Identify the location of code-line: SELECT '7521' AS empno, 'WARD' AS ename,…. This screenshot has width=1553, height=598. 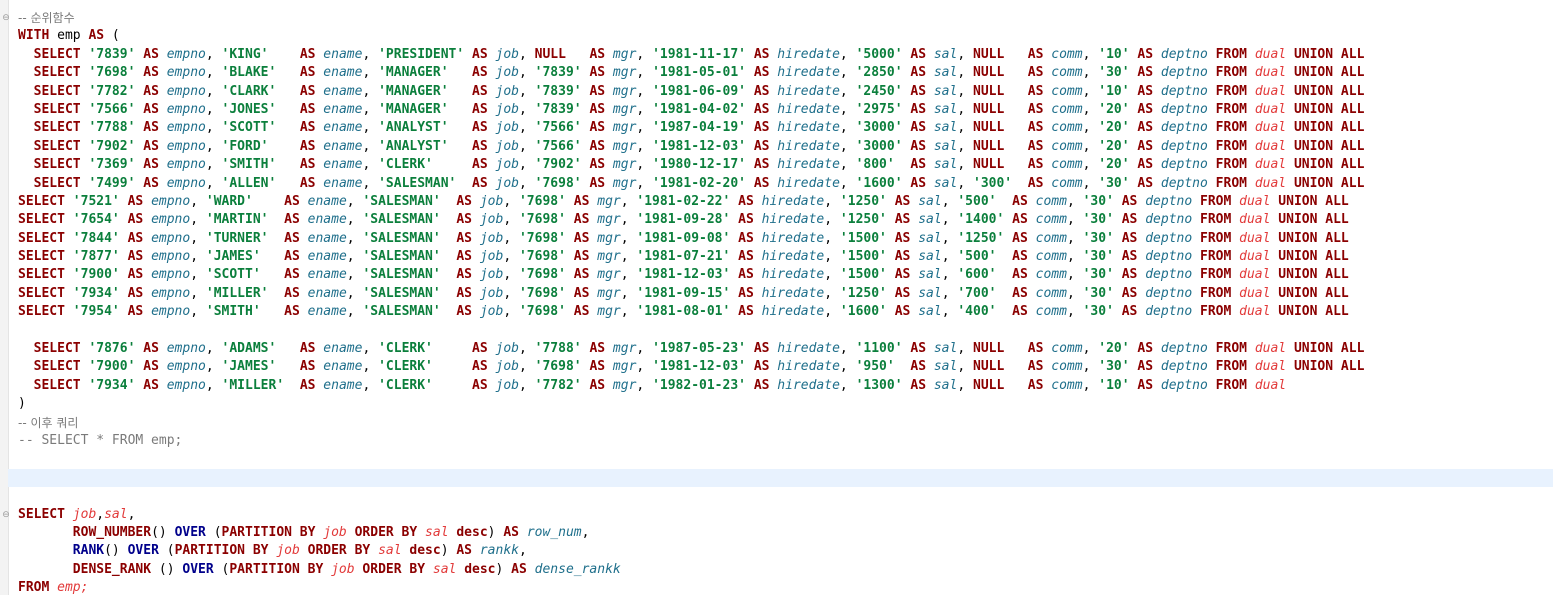
(785, 202).